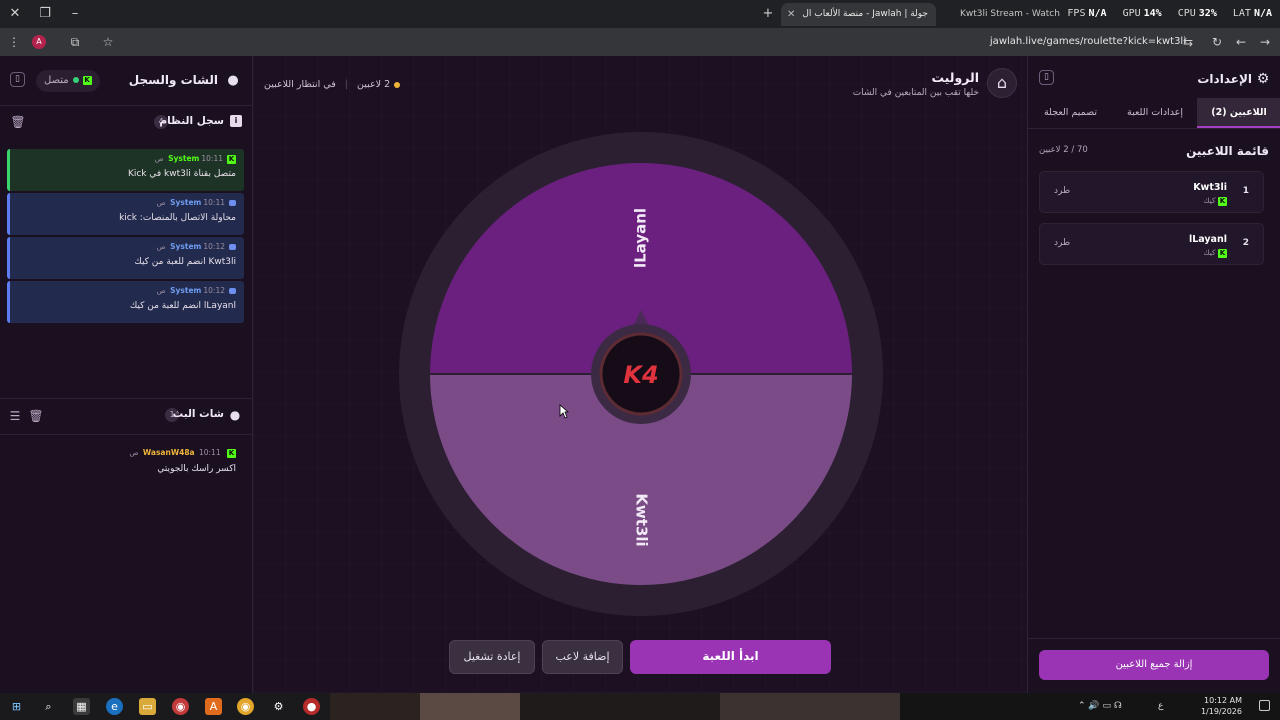 The height and width of the screenshot is (720, 1280). Describe the element at coordinates (1245, 243) in the screenshot. I see `player-number: 2` at that location.